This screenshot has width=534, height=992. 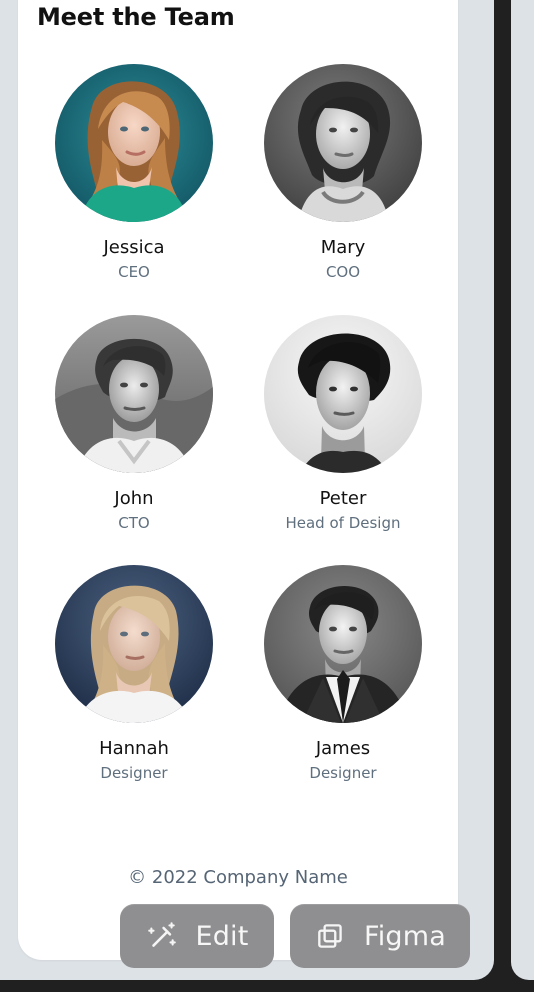 I want to click on member-role: CTO, so click(x=134, y=523).